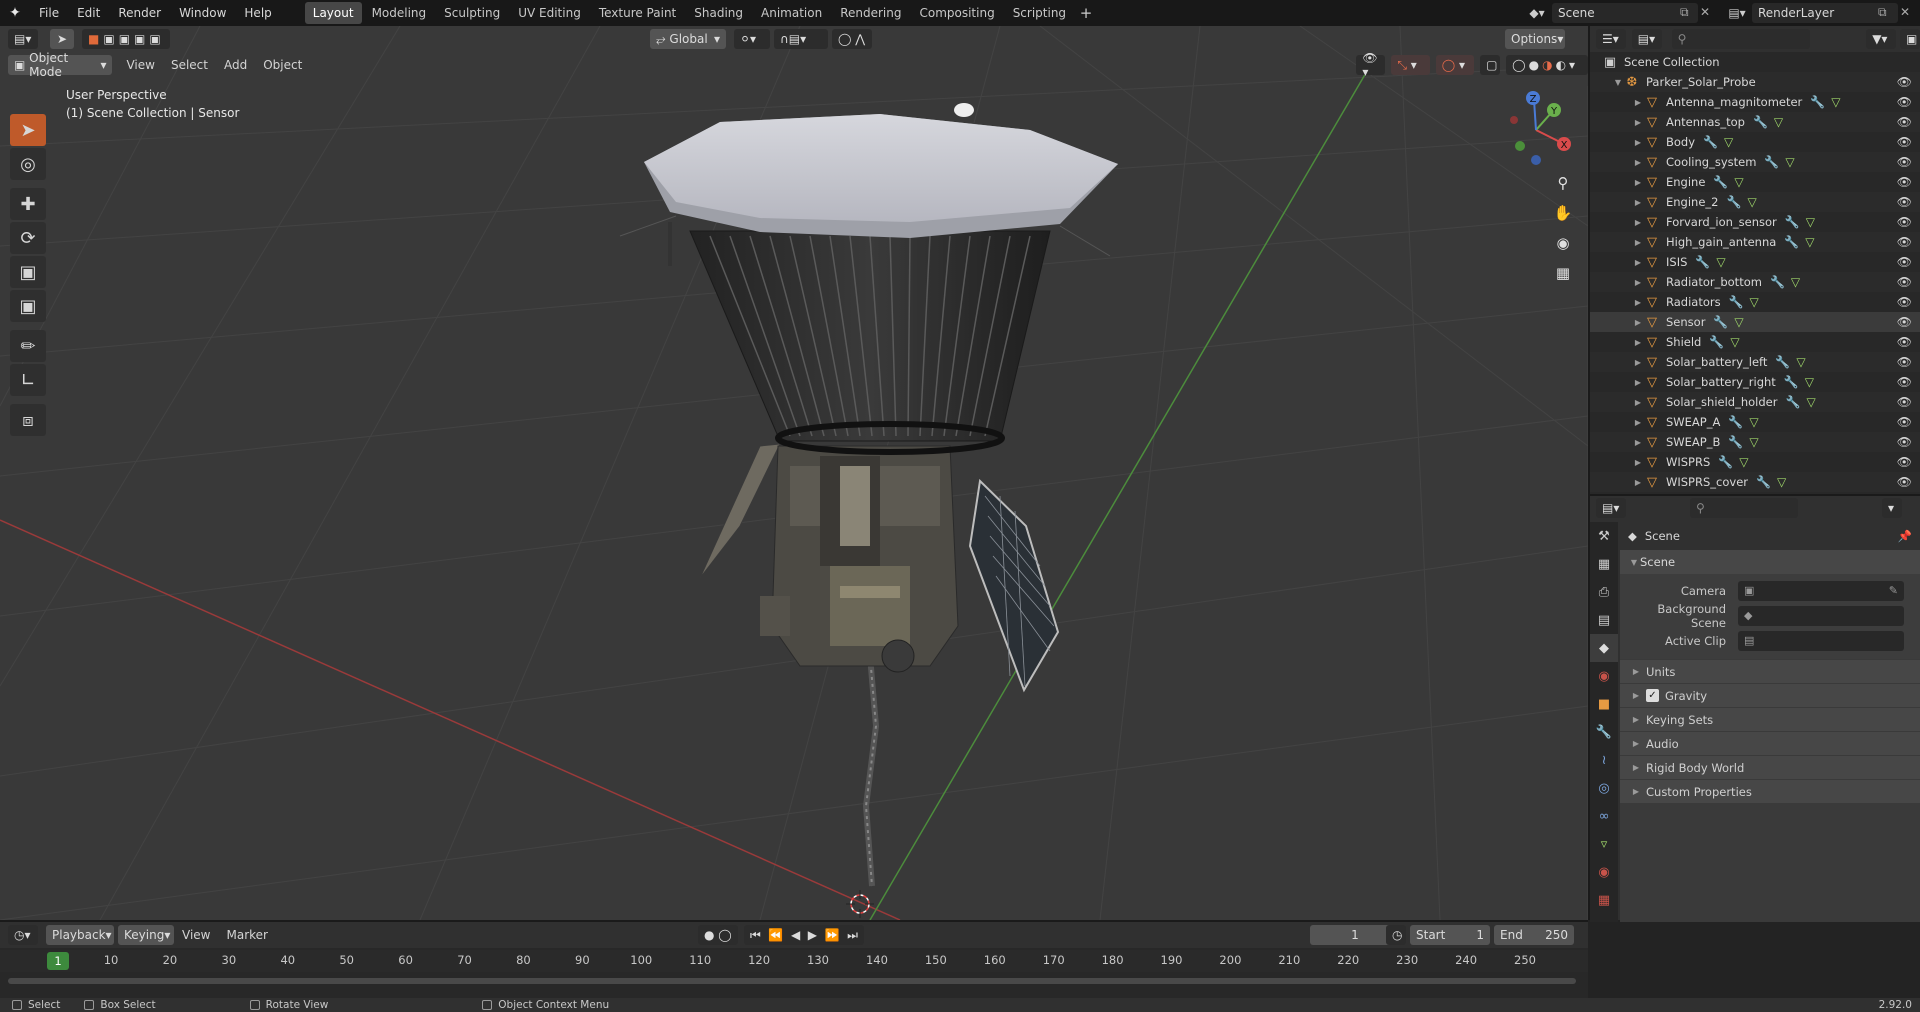 The image size is (1920, 1012). Describe the element at coordinates (1770, 719) in the screenshot. I see `keying-sets-panel: ▶ Keying Sets` at that location.